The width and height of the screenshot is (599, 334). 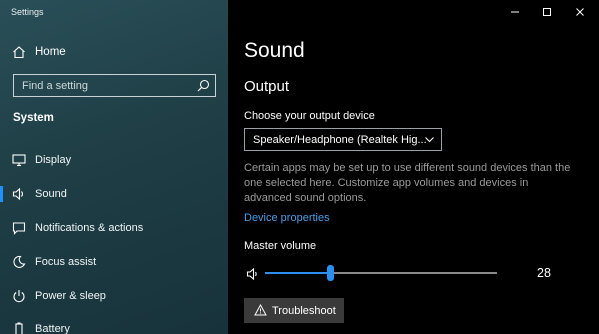 What do you see at coordinates (19, 228) in the screenshot?
I see `notification-icon` at bounding box center [19, 228].